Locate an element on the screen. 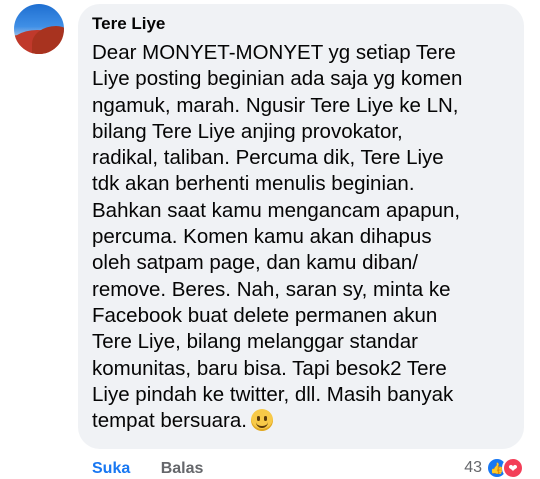  reply-button: Balas is located at coordinates (182, 468).